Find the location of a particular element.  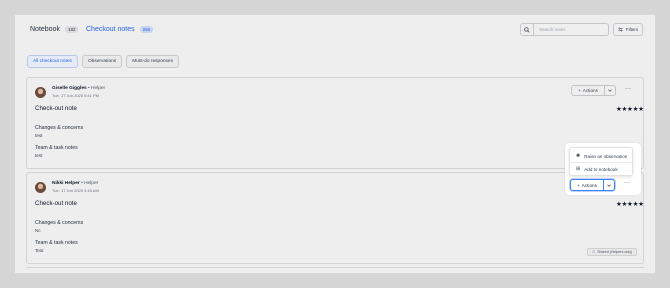

actions-button-open: + Actions is located at coordinates (592, 185).